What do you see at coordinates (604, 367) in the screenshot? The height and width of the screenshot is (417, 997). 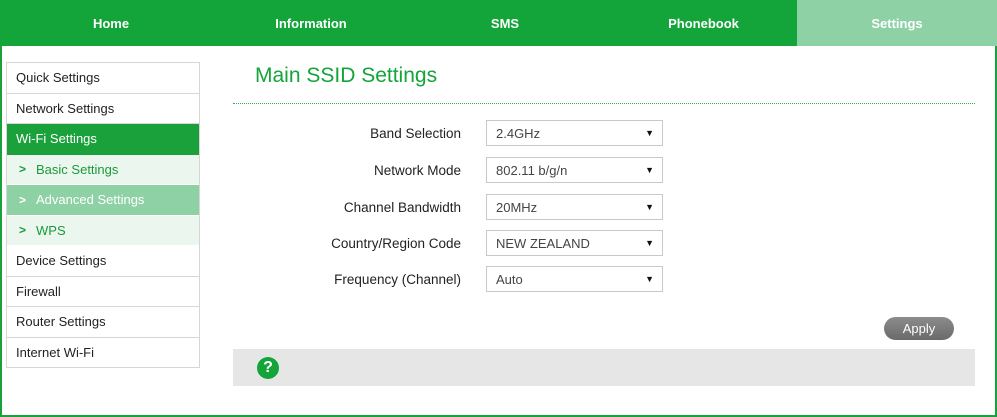 I see `help-bar: ?` at bounding box center [604, 367].